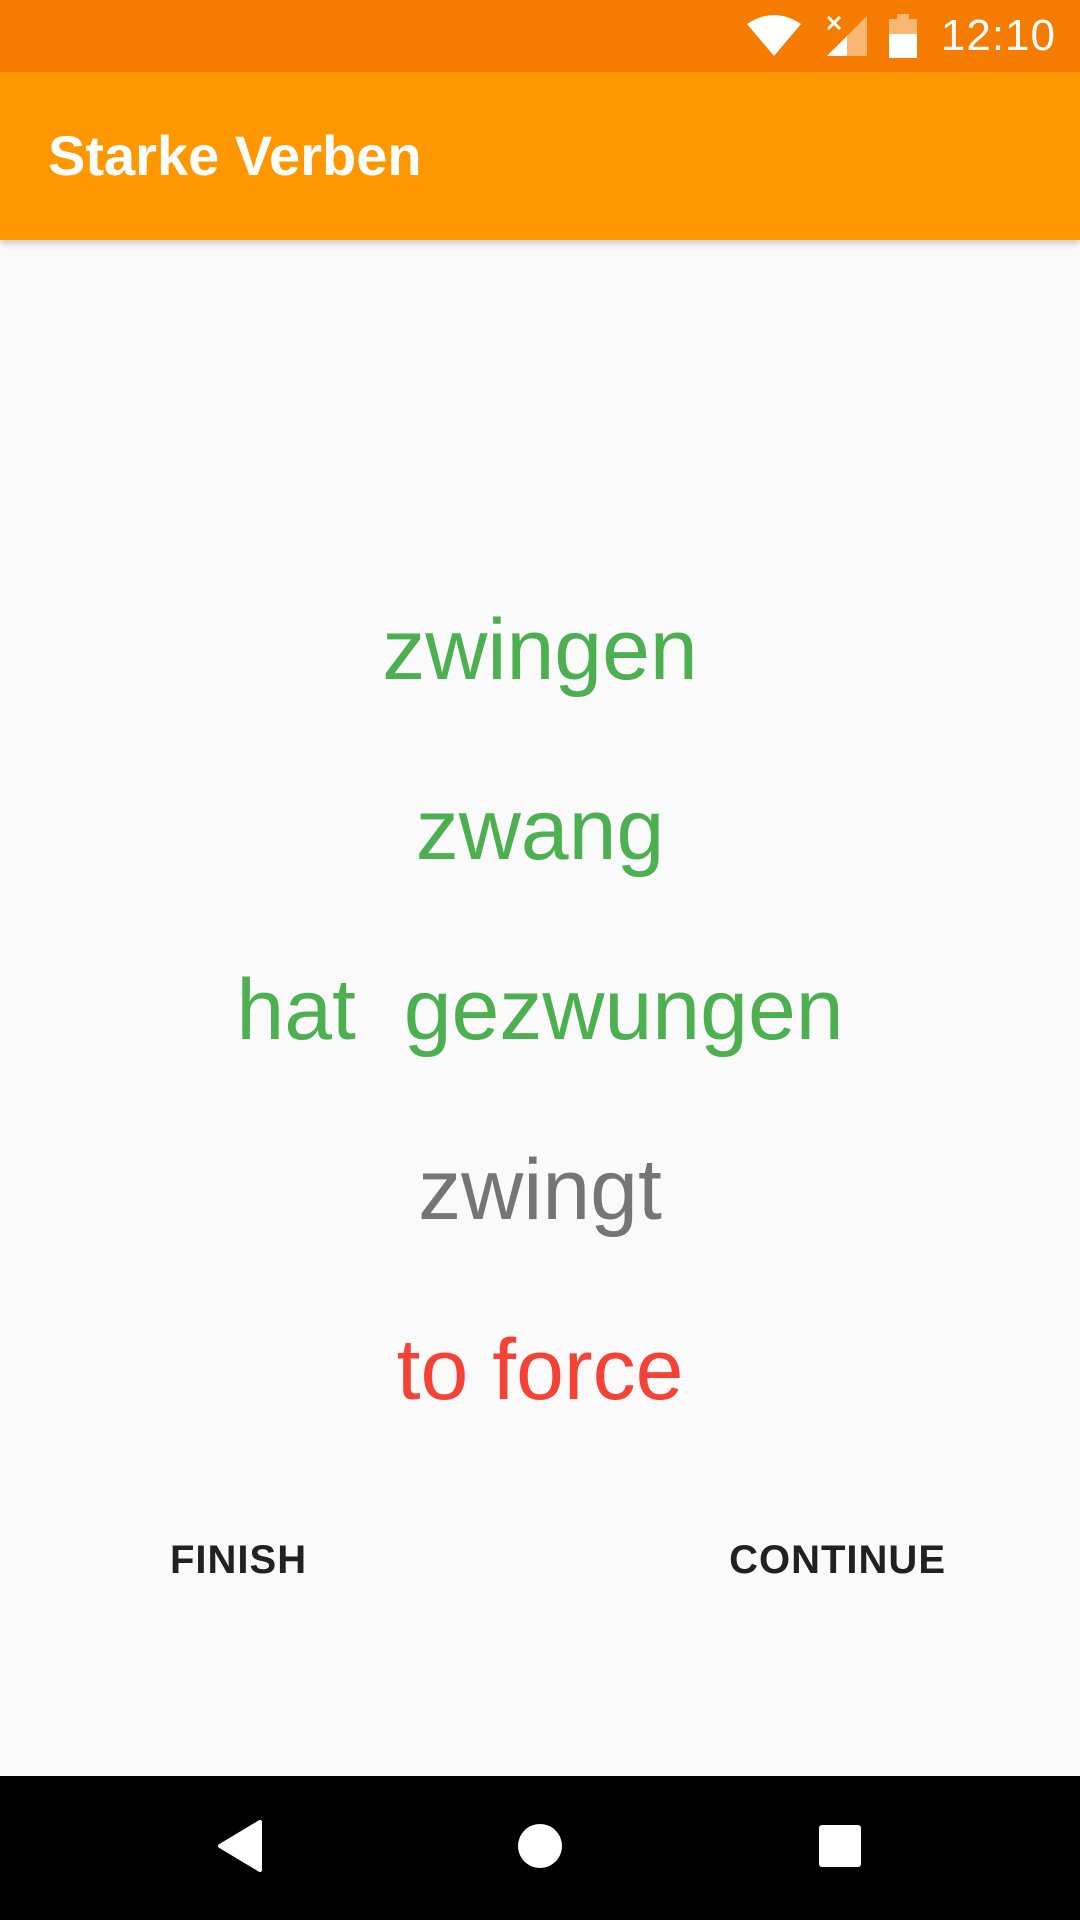  I want to click on verb-present-third-person: zwingt, so click(540, 1190).